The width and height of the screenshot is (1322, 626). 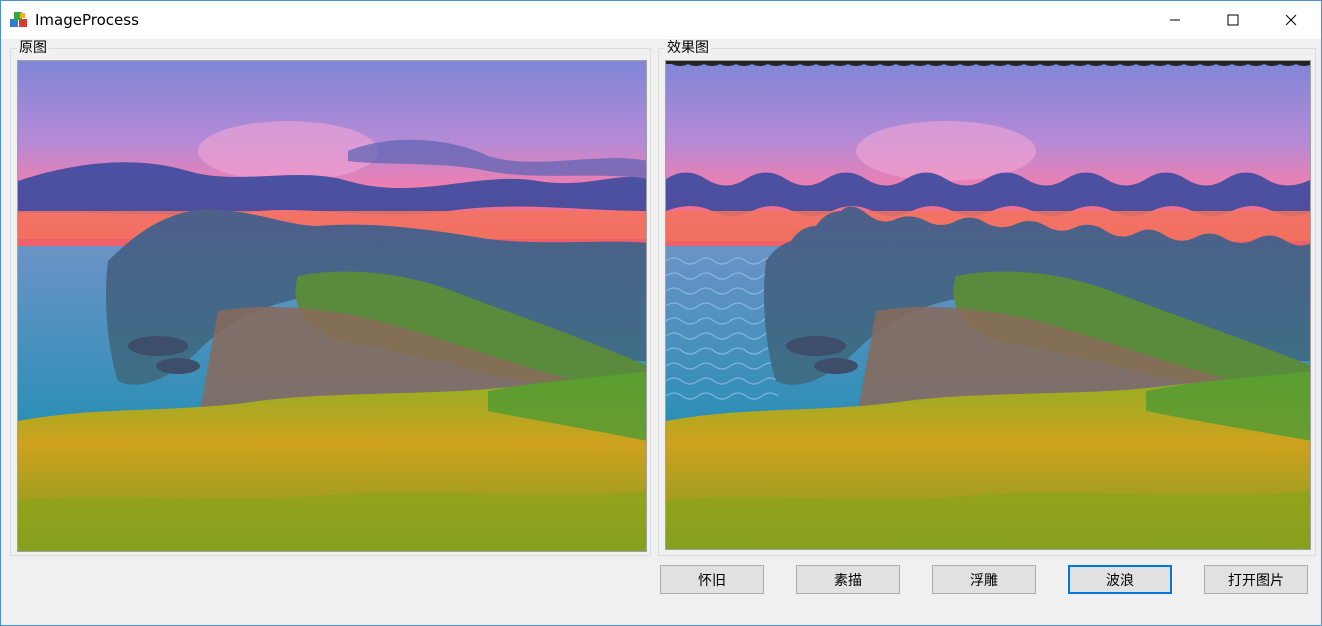 I want to click on nostalgia-button: 怀旧, so click(x=712, y=579).